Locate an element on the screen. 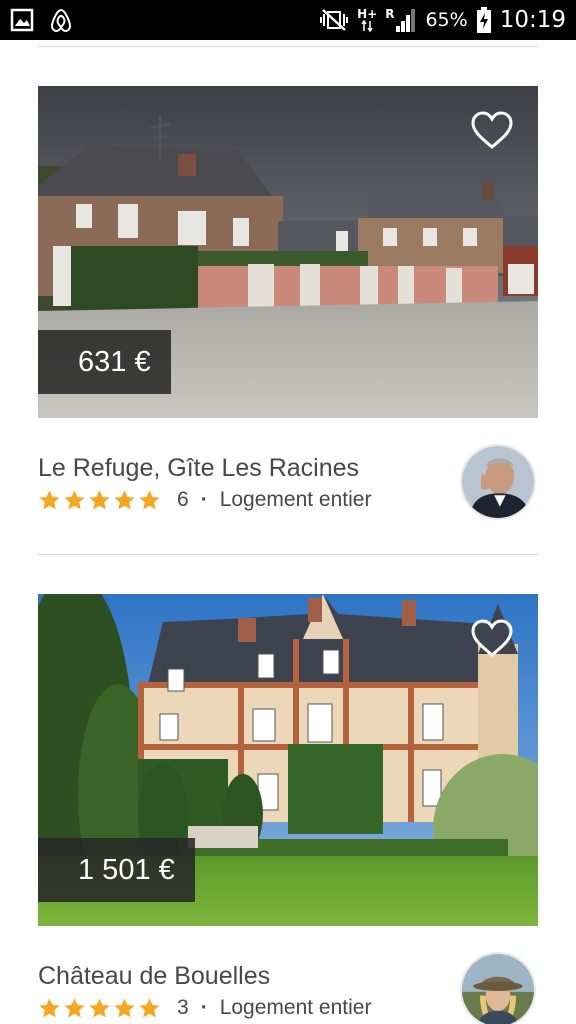  review-count: 3 is located at coordinates (183, 1007).